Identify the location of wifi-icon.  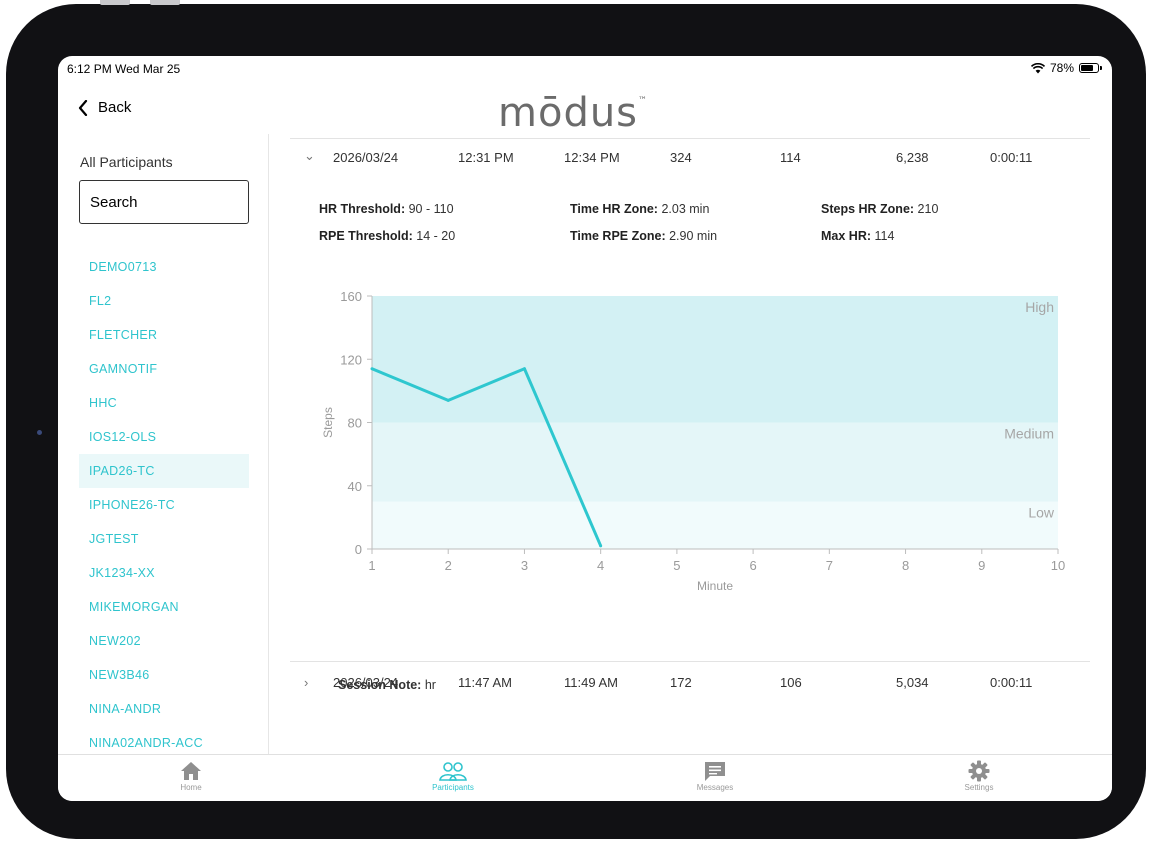
(1037, 67).